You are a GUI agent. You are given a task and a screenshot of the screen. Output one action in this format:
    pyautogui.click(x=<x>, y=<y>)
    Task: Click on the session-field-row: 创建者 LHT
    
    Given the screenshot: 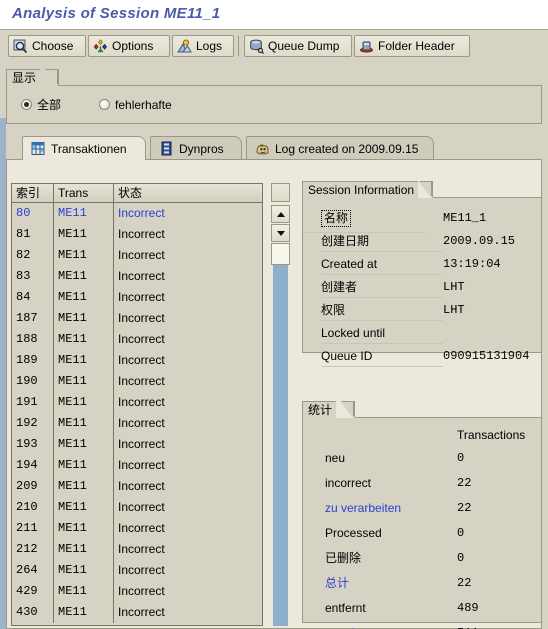 What is the action you would take?
    pyautogui.click(x=422, y=290)
    